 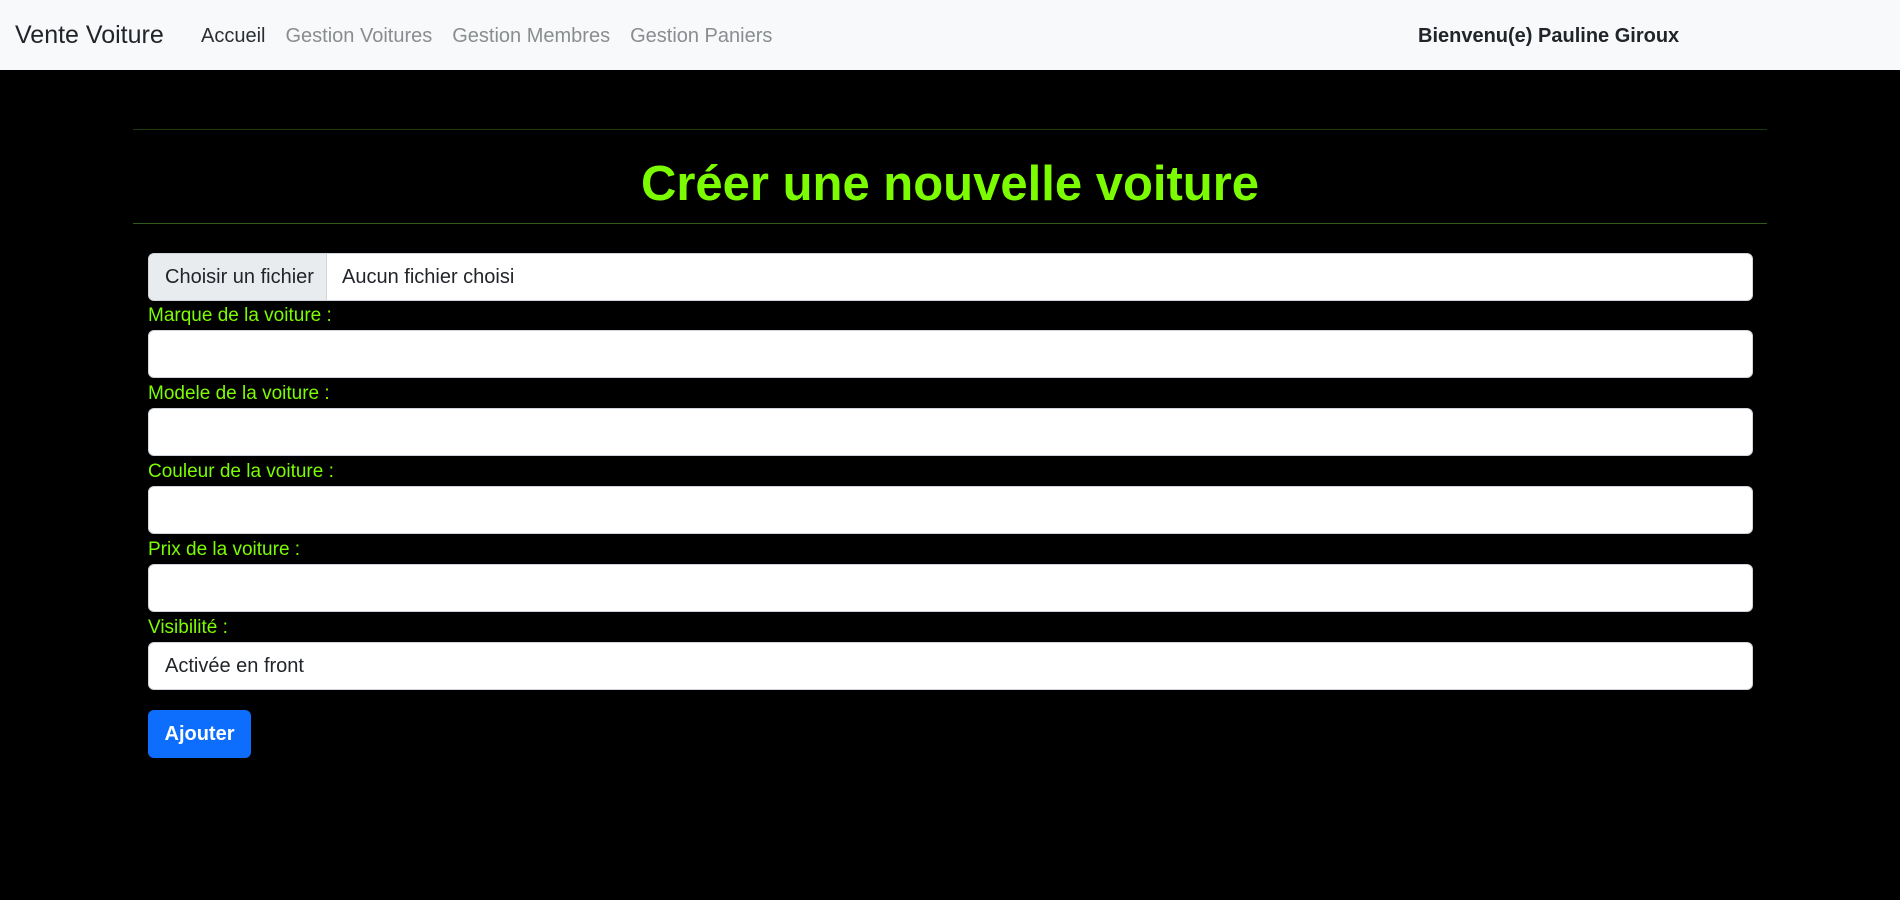 I want to click on visibility-label: Visibilité :, so click(x=188, y=627).